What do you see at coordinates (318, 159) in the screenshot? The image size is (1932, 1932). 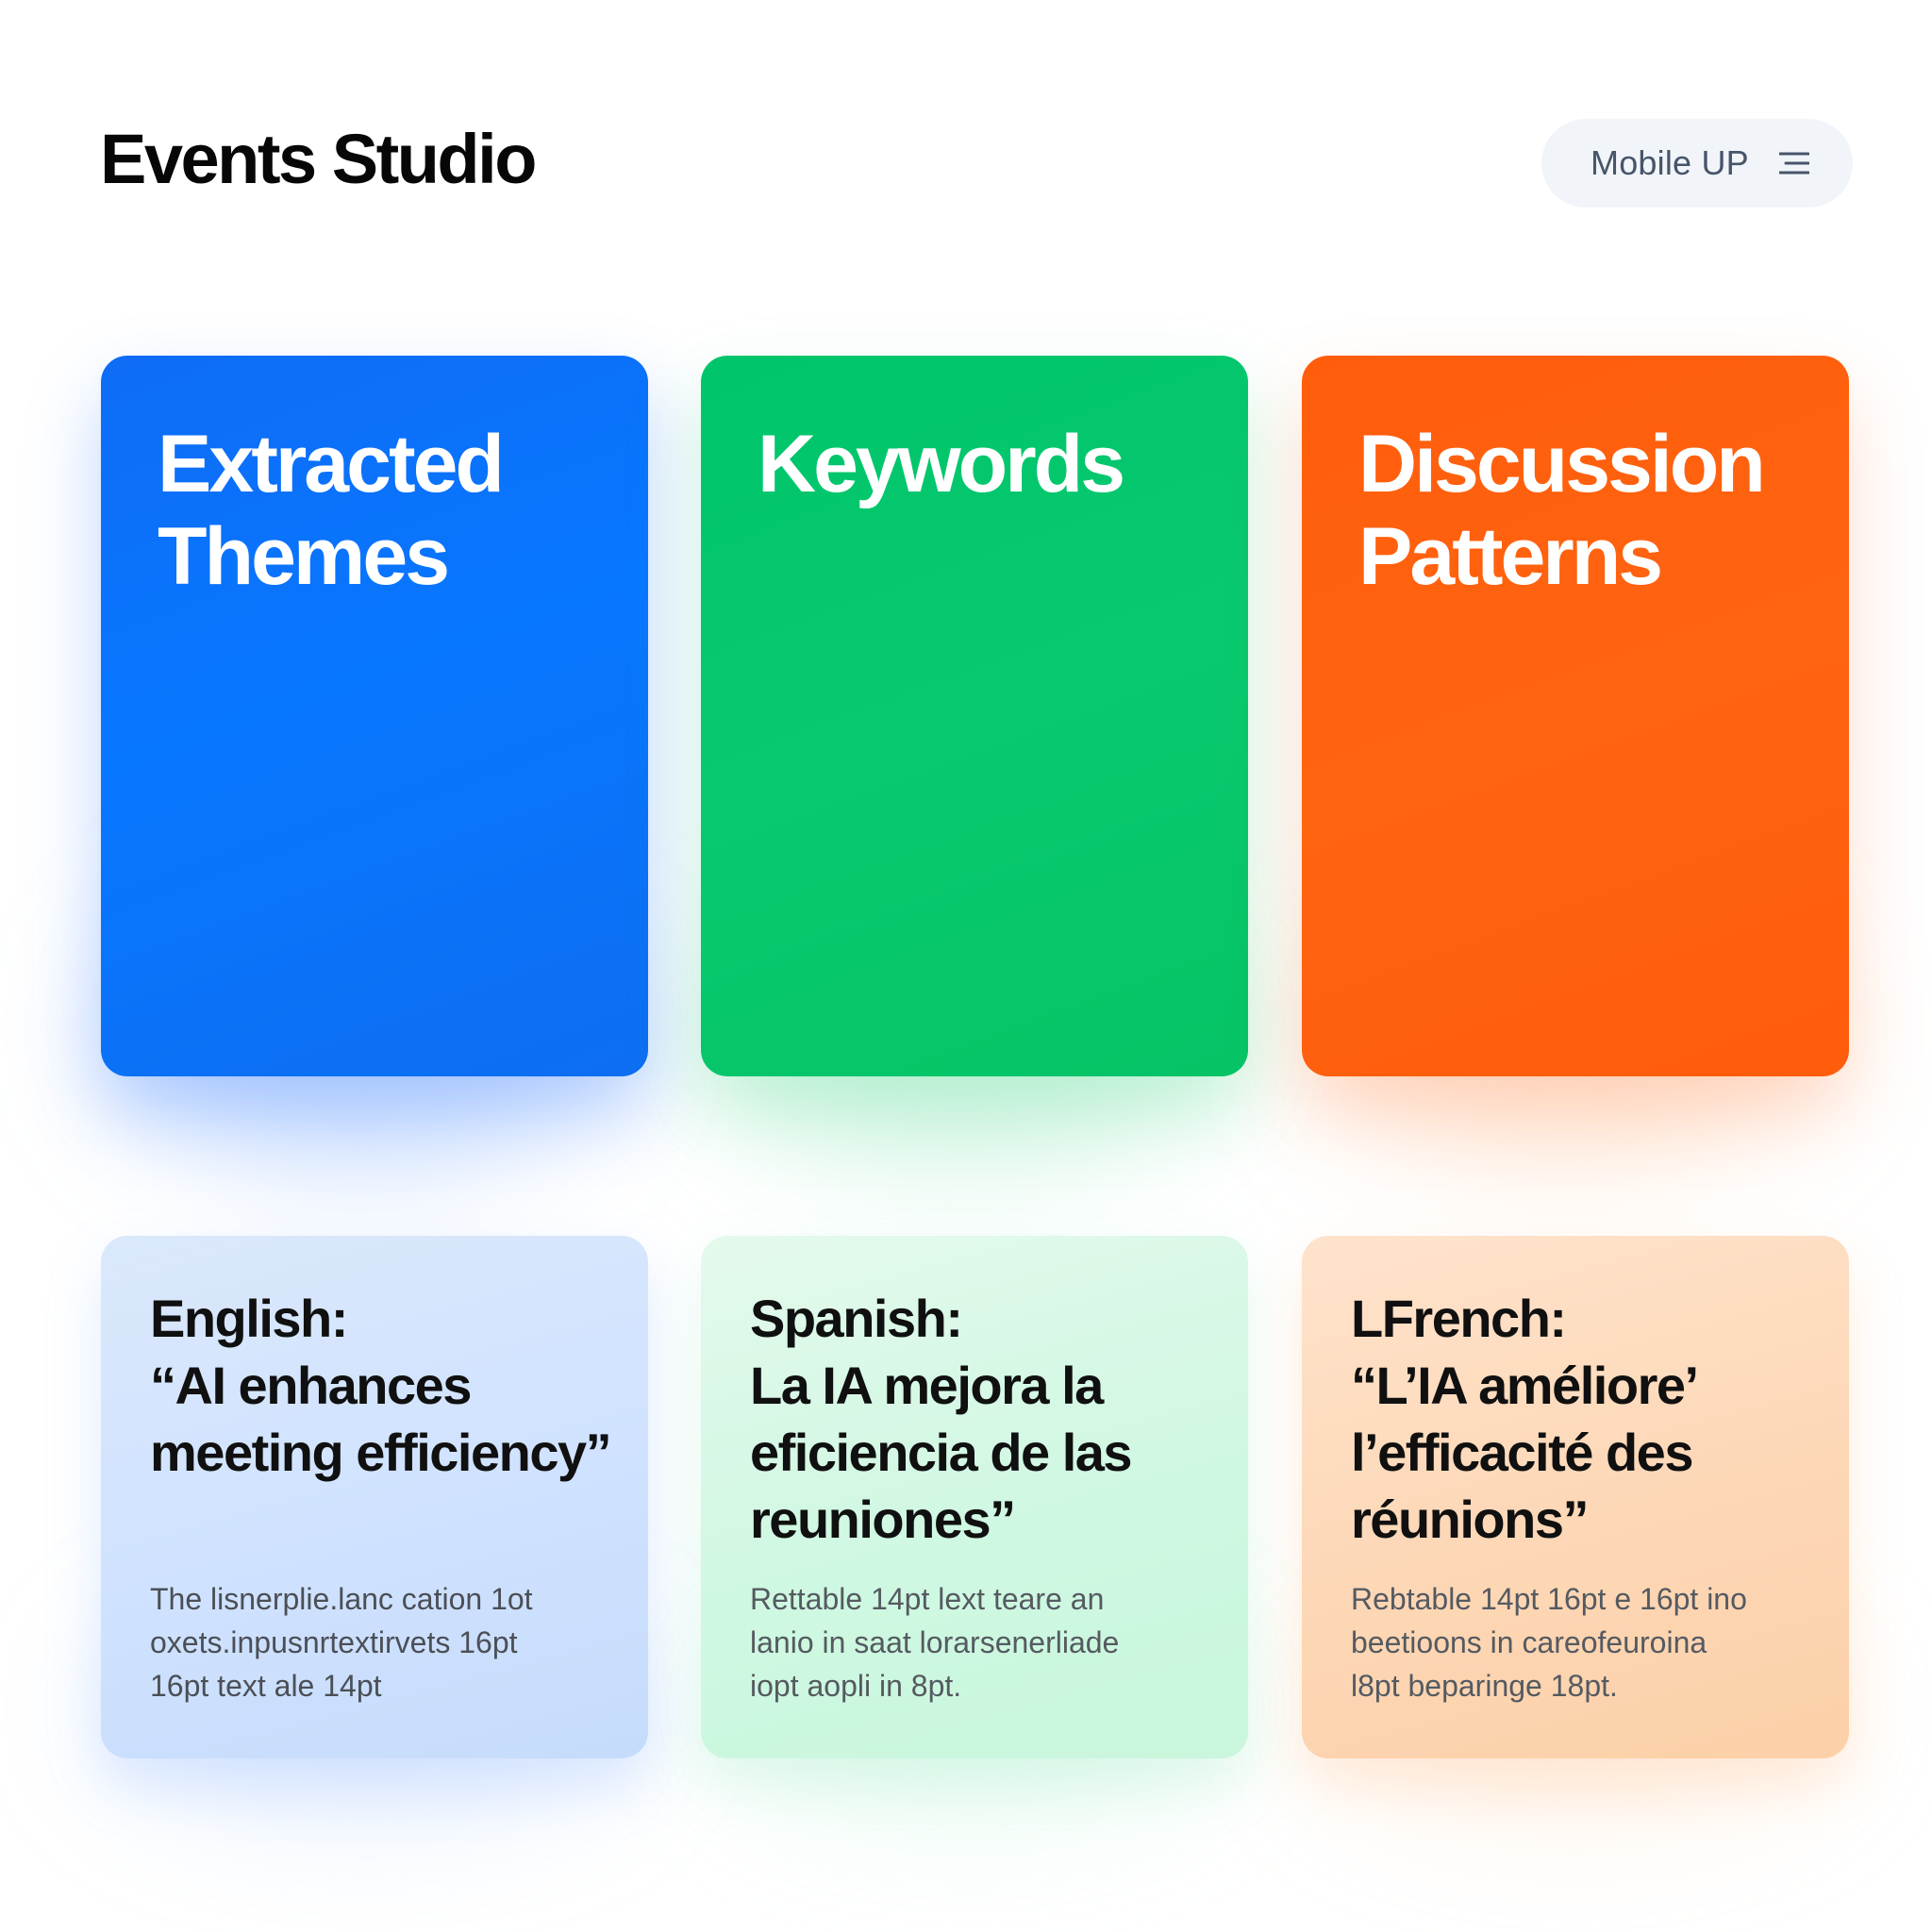 I see `app-title: Events Studio` at bounding box center [318, 159].